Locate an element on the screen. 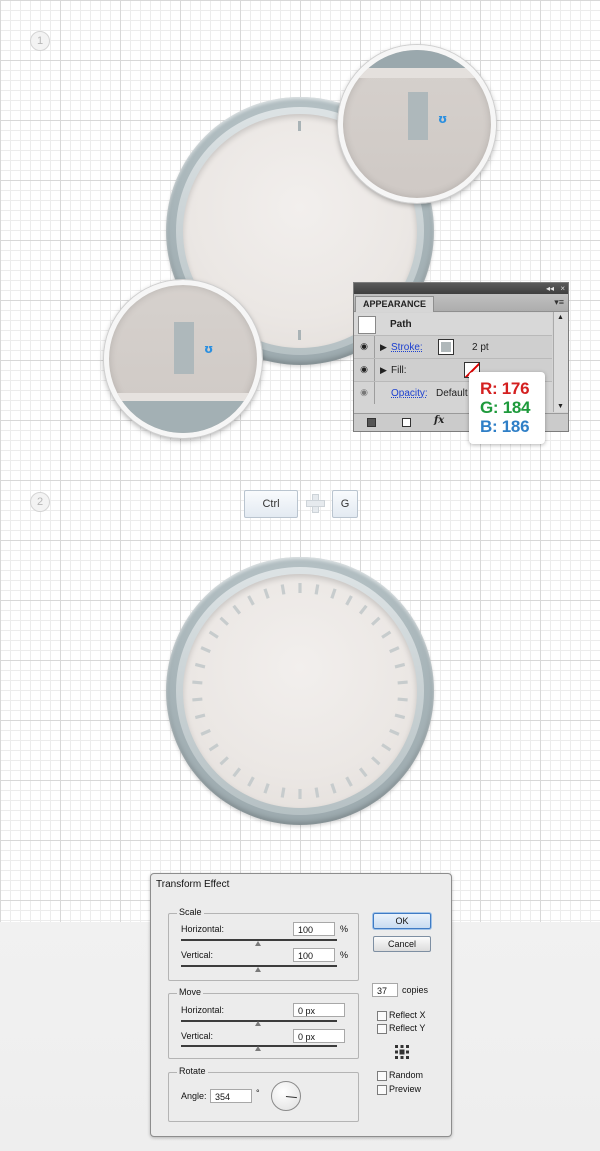  add-fill-icon is located at coordinates (406, 422).